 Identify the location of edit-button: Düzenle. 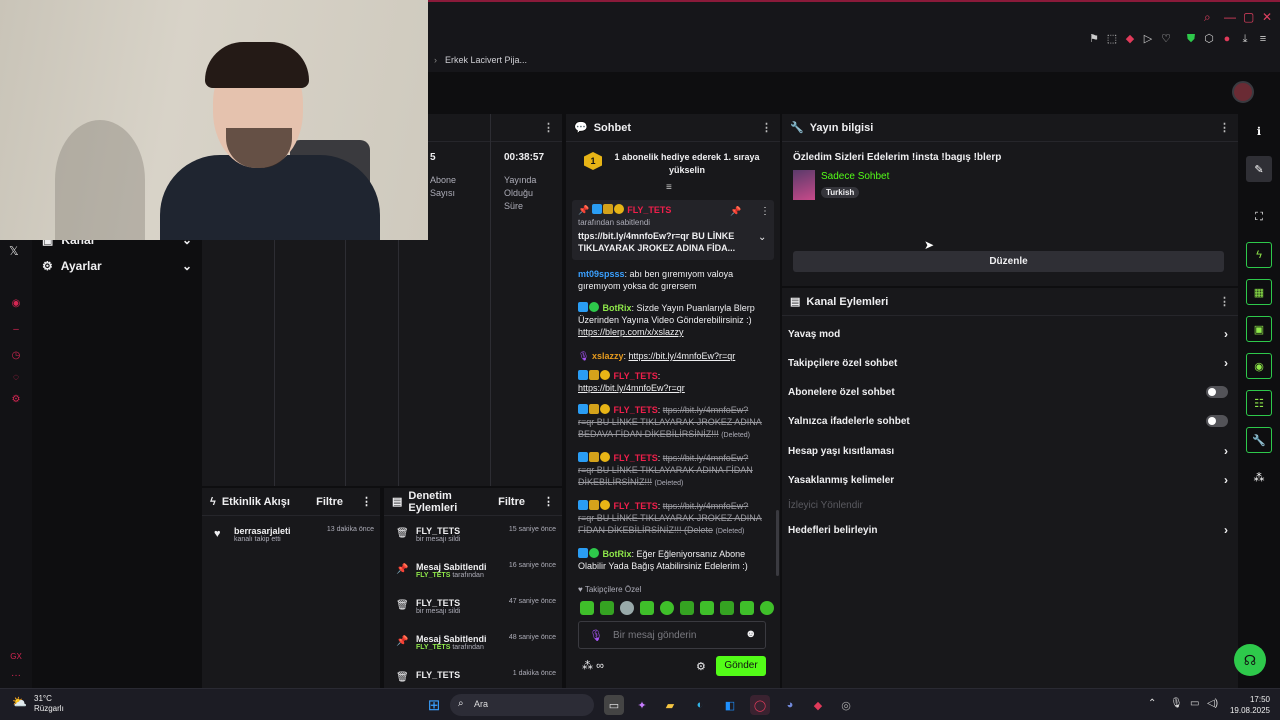
(1008, 261).